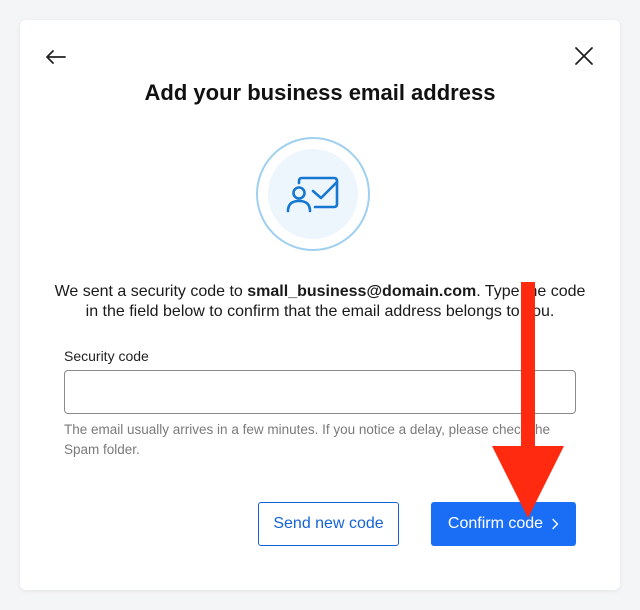 The width and height of the screenshot is (640, 610). I want to click on send-new-code-button: Send new code, so click(328, 524).